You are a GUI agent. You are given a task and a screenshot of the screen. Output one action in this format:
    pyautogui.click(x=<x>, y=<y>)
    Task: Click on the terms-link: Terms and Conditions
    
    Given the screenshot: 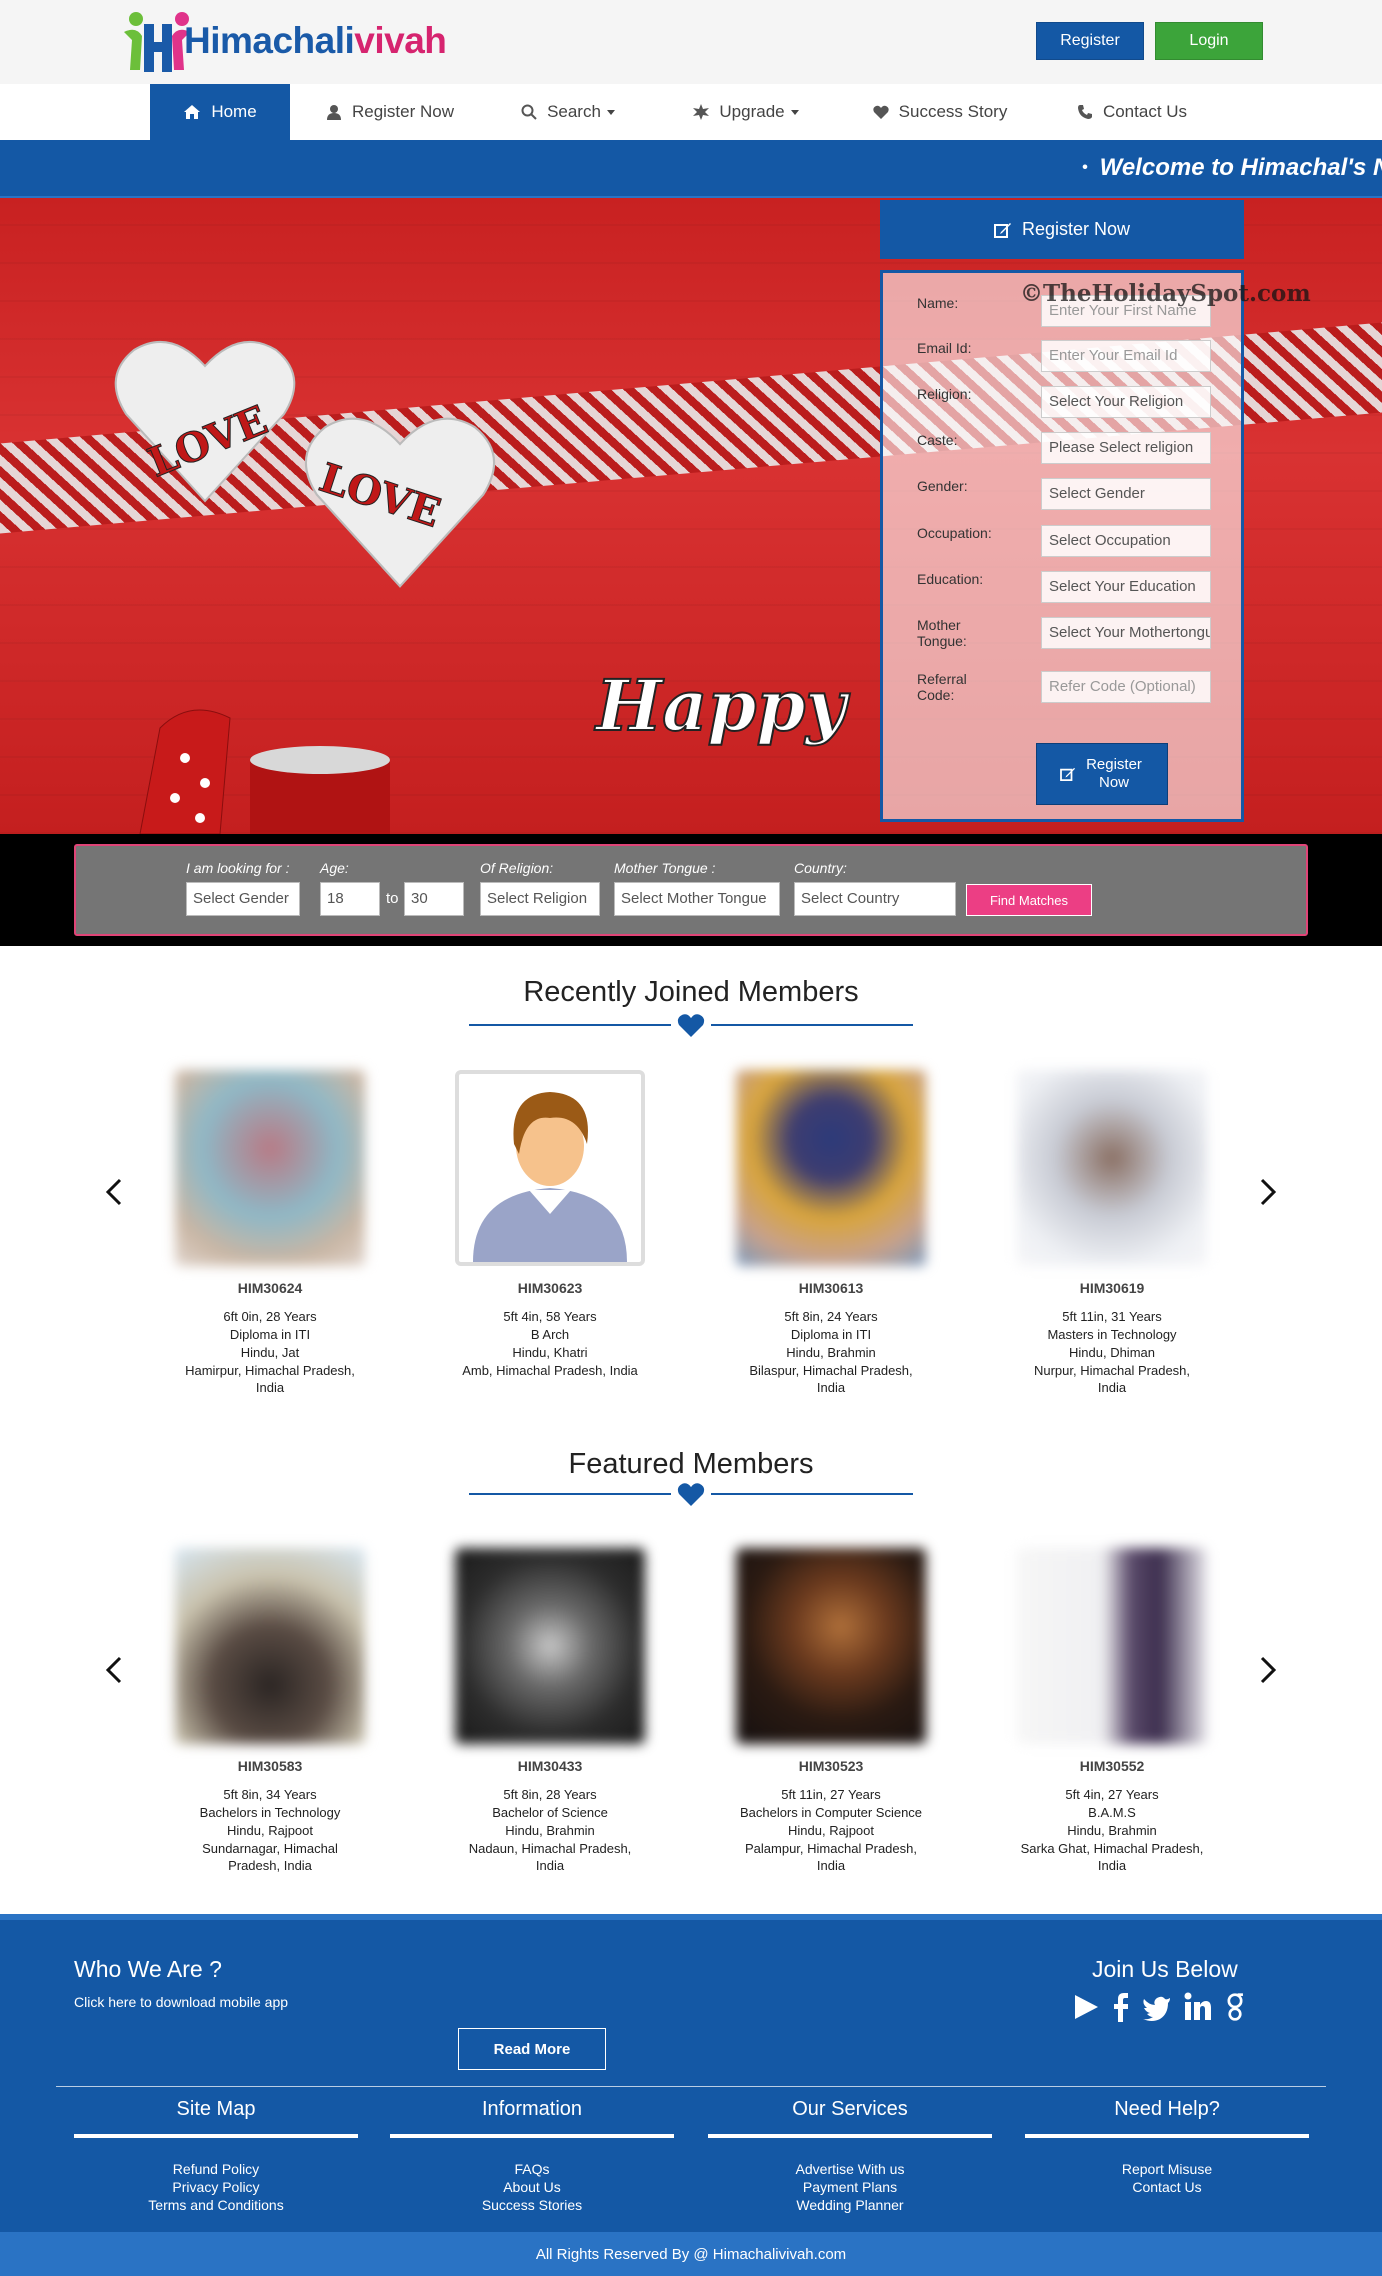 What is the action you would take?
    pyautogui.click(x=216, y=2205)
    